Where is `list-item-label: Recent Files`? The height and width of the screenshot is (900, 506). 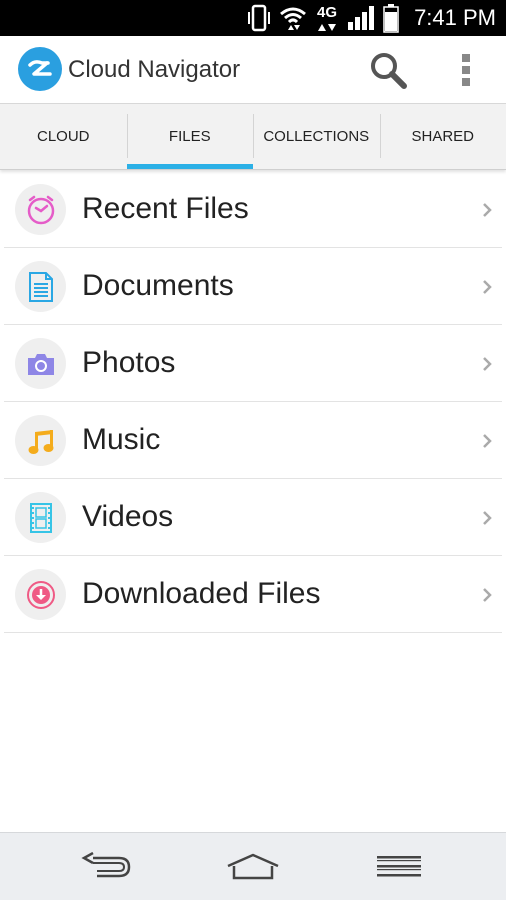
list-item-label: Recent Files is located at coordinates (165, 208).